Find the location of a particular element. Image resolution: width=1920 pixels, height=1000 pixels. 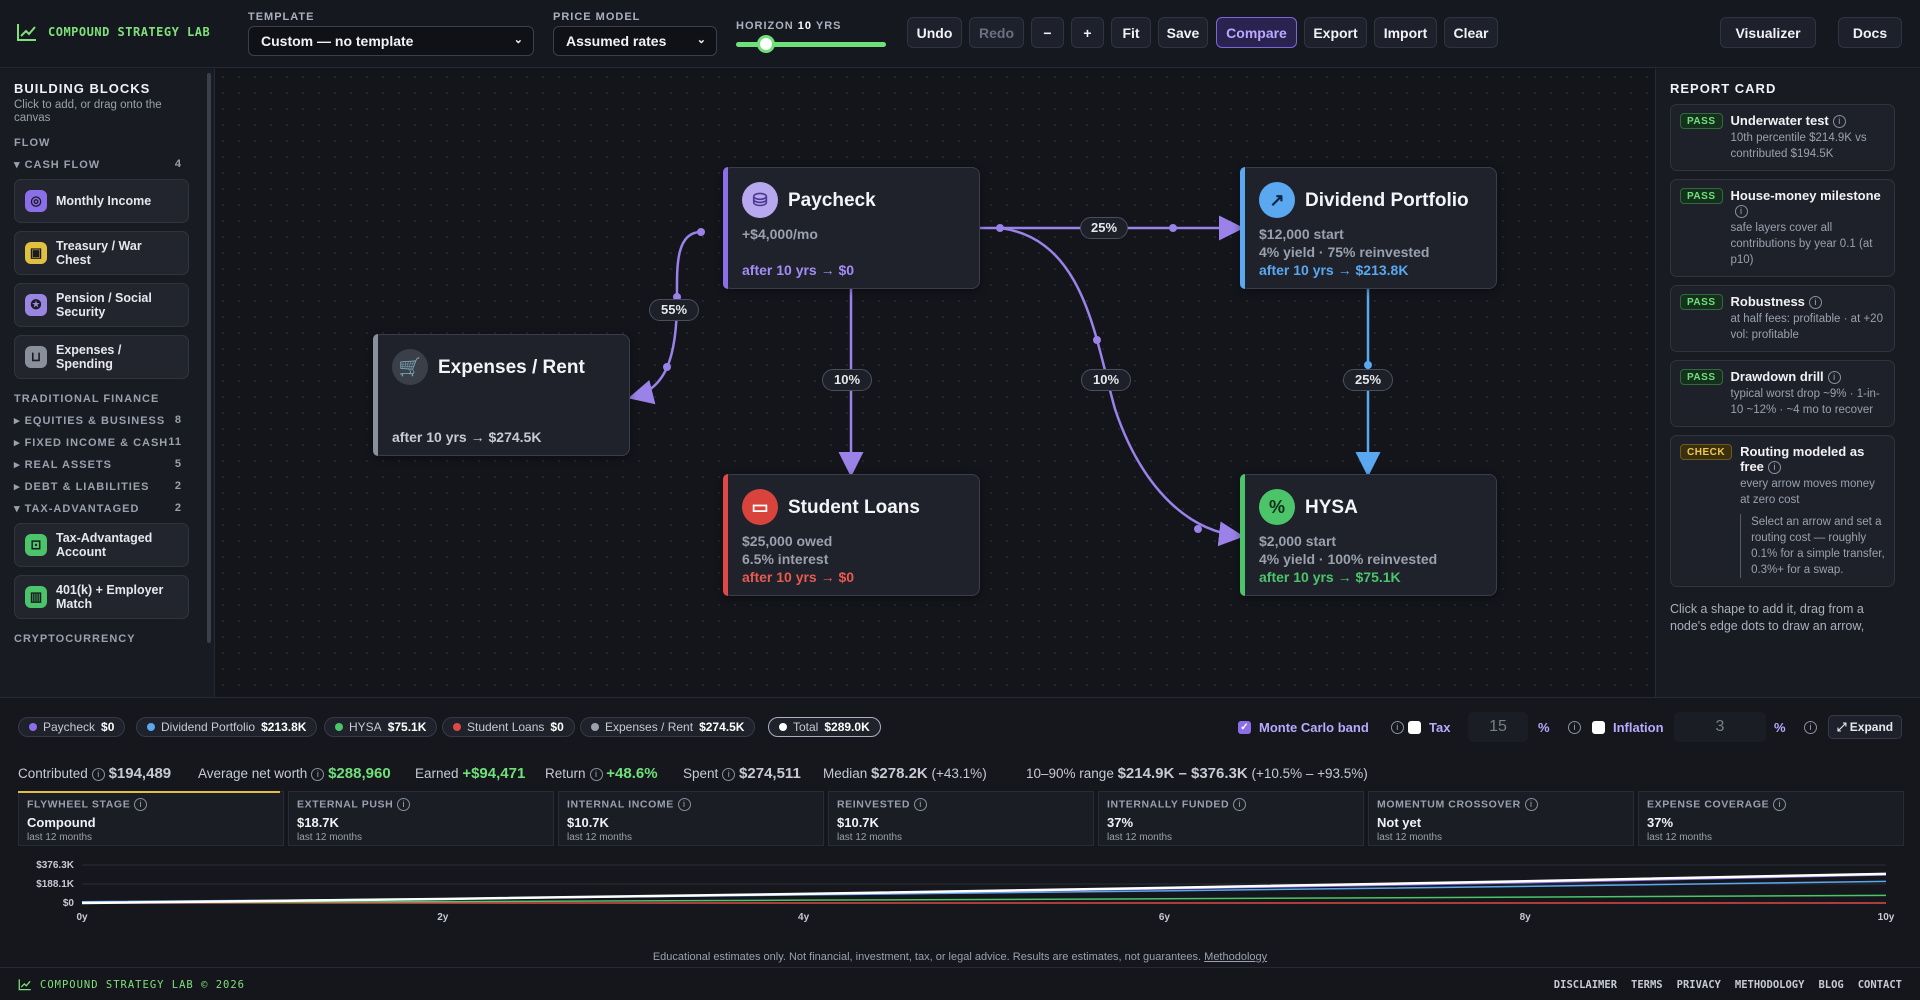

brand: COMPOUND STRATEGY LAB is located at coordinates (113, 32).